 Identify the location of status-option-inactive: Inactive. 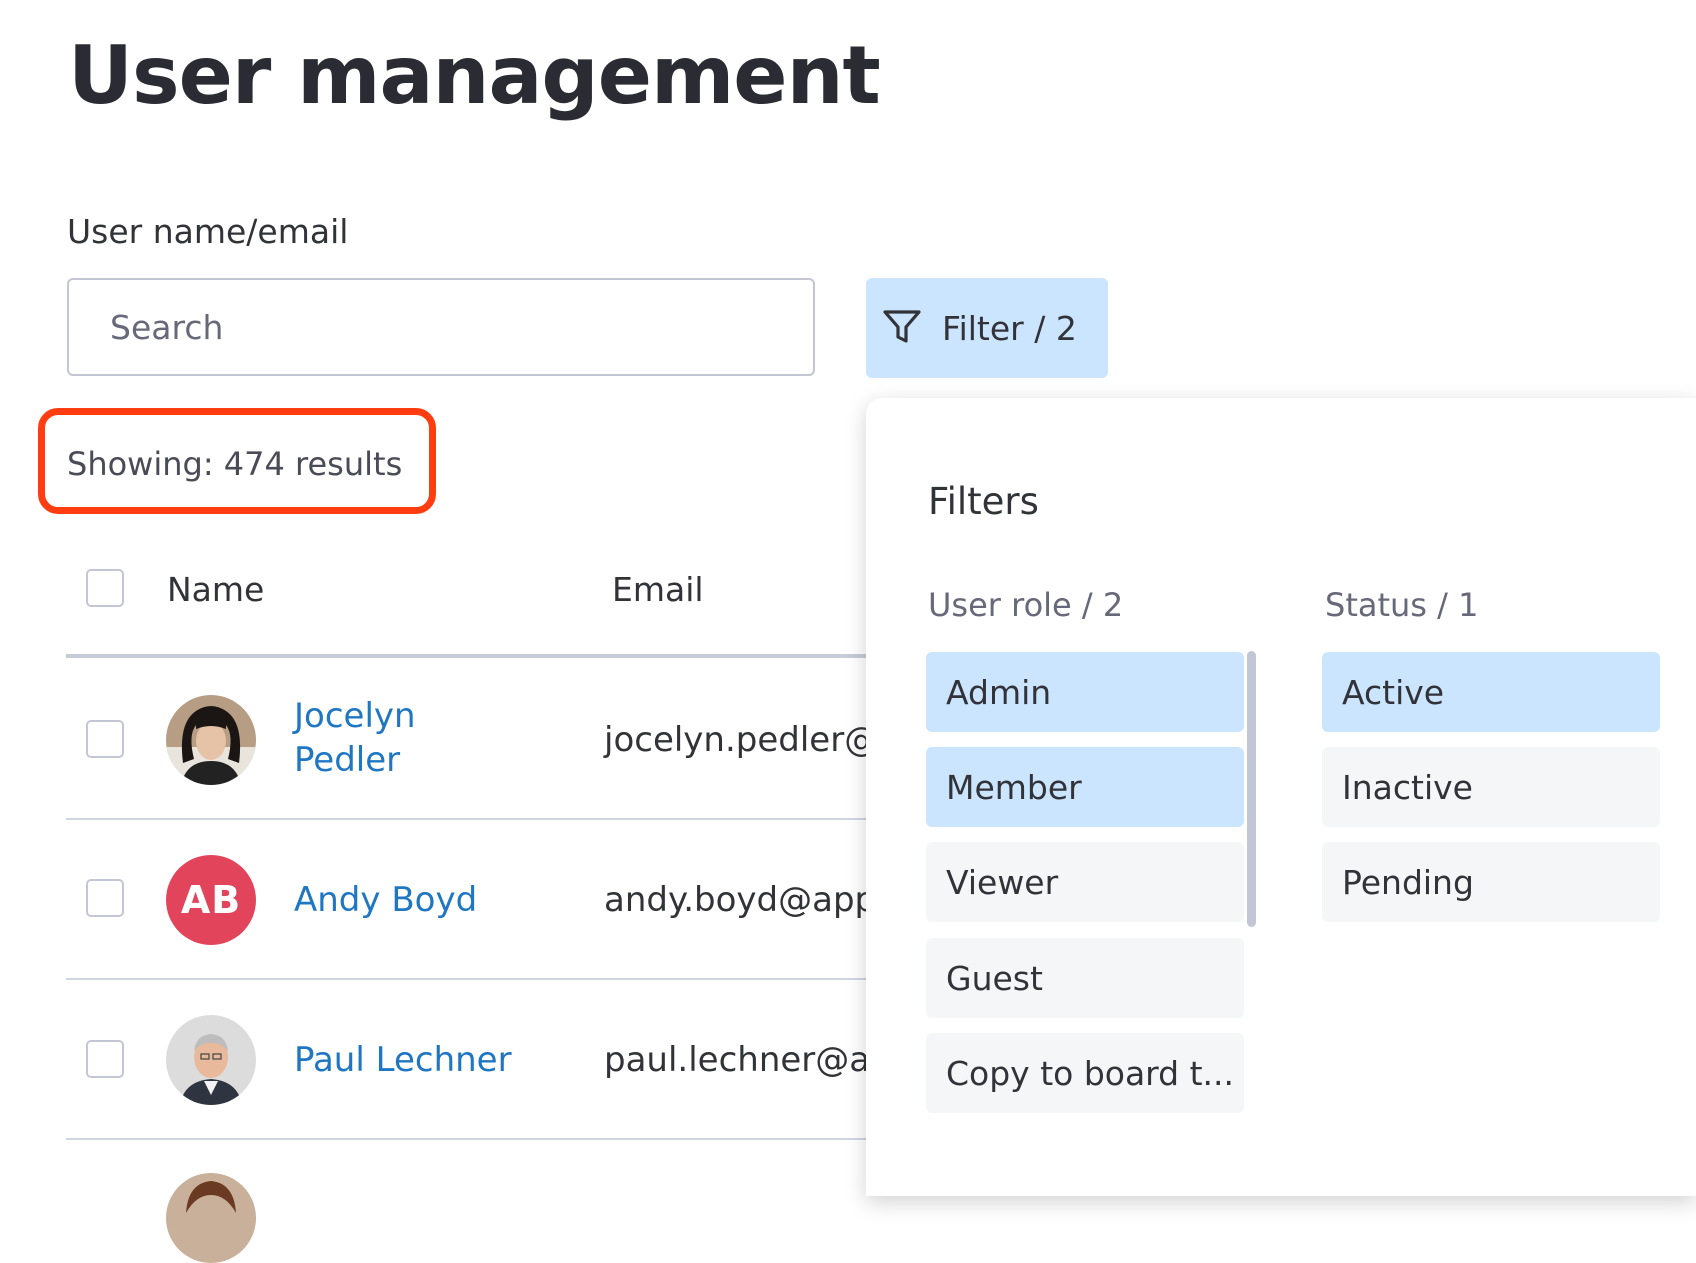
(1491, 787).